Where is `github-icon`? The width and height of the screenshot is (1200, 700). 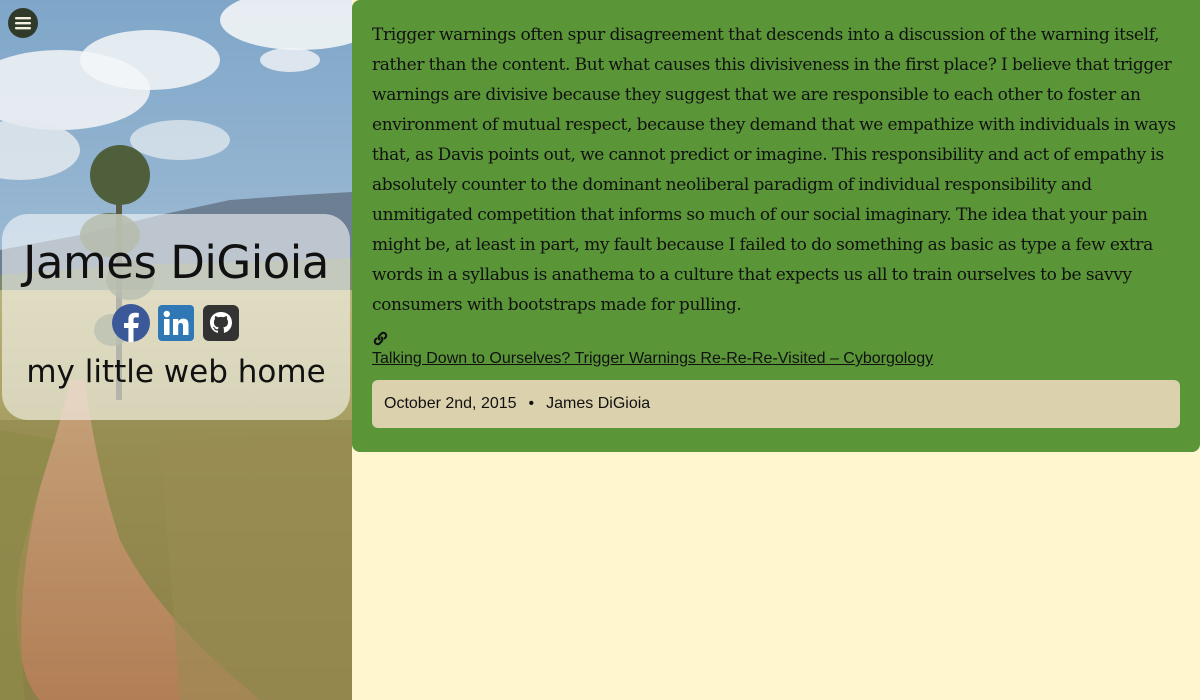 github-icon is located at coordinates (221, 323).